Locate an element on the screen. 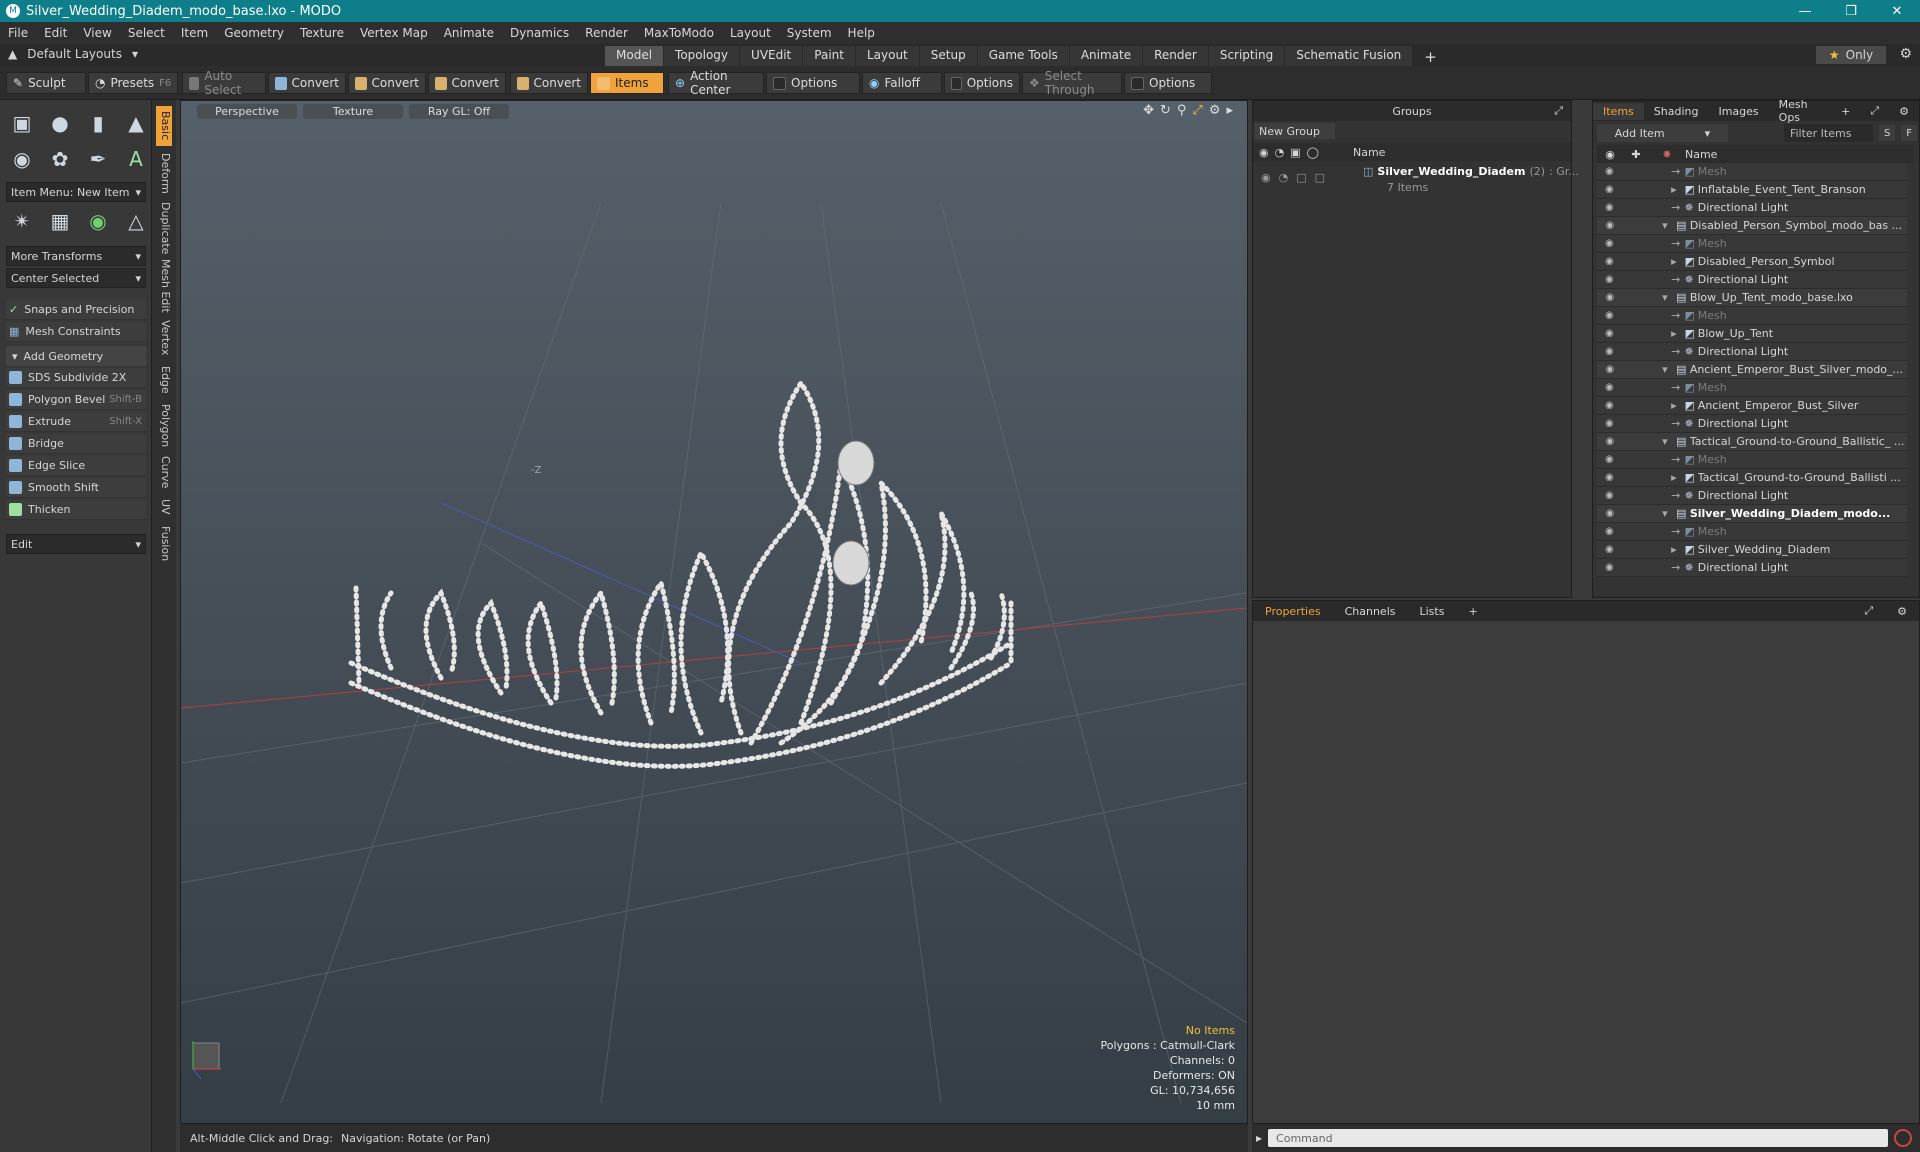 The width and height of the screenshot is (1920, 1152). item-row: ◉ ▸ ◩ Ancient_Emperor_Bust_Silver is located at coordinates (1752, 406).